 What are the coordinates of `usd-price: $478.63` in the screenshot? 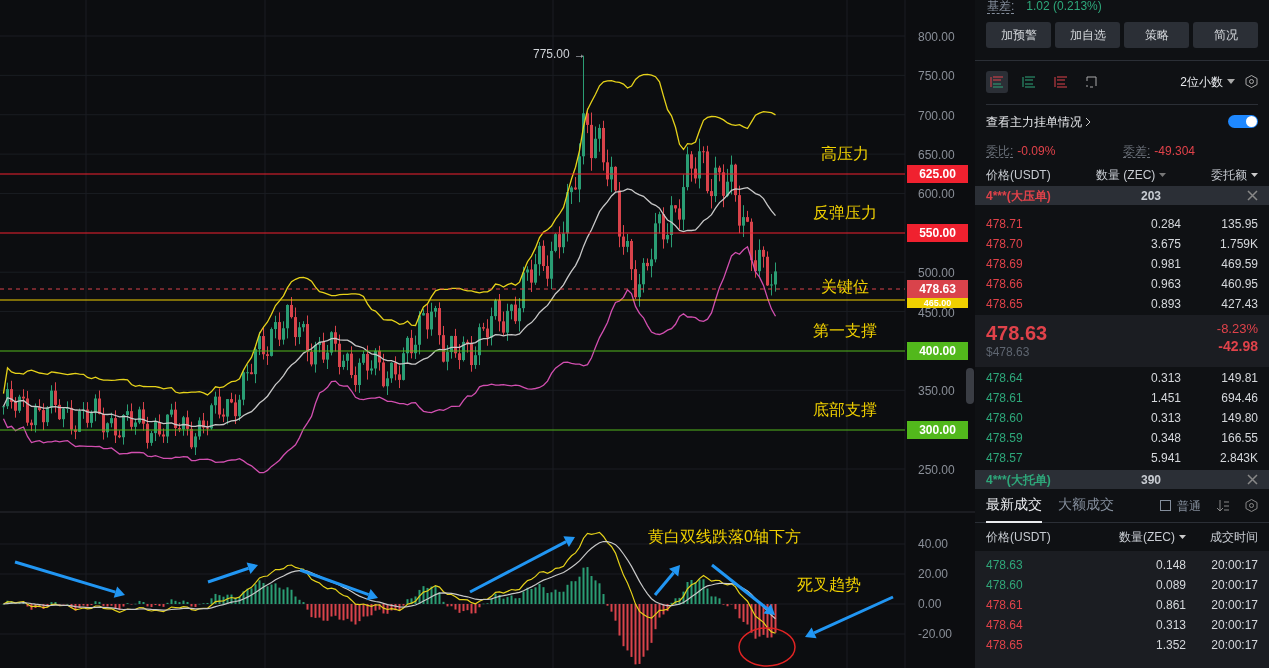 It's located at (1008, 352).